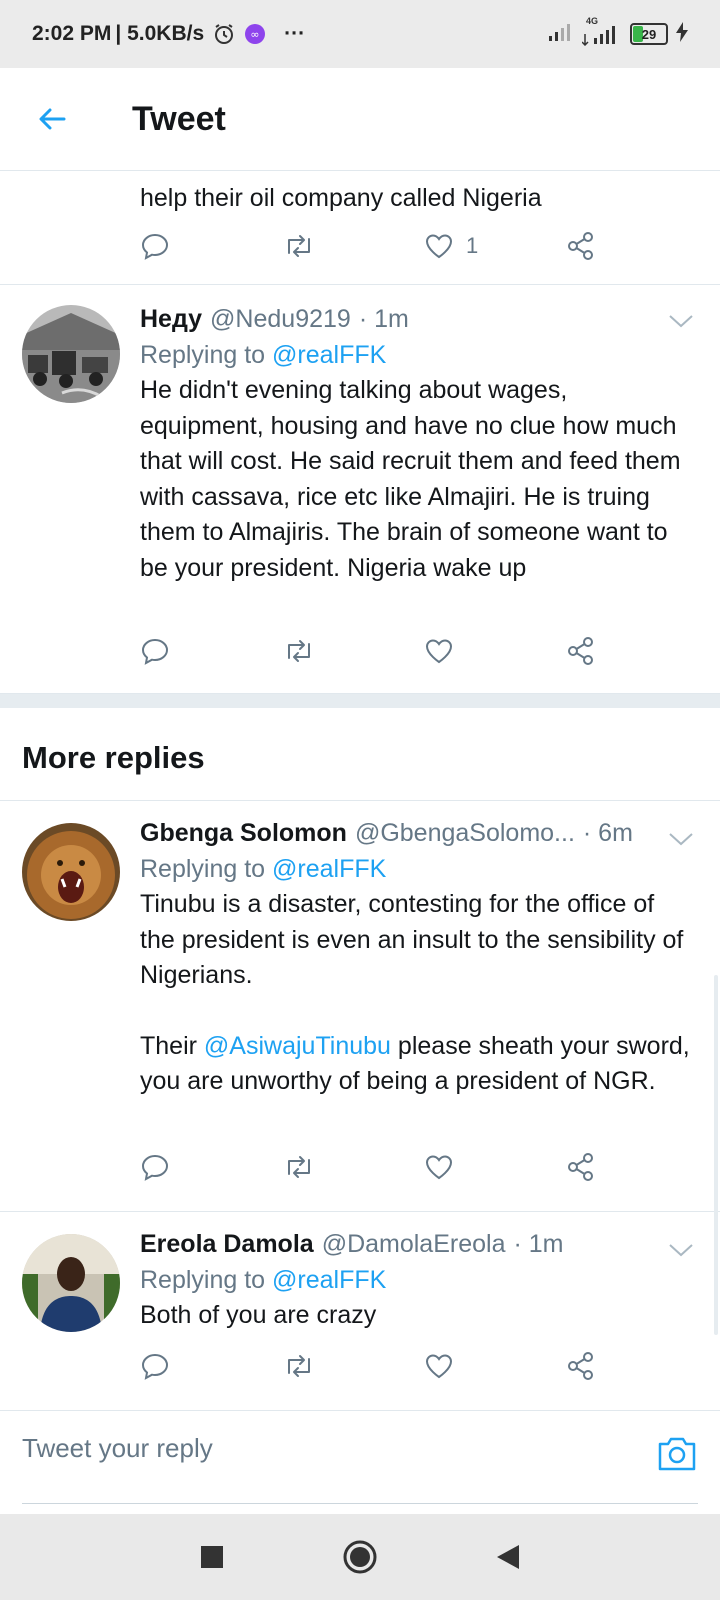 This screenshot has height=1600, width=720. I want to click on tweet-header: Gbenga Solomon @GbengaSolomo... · 6m, so click(397, 833).